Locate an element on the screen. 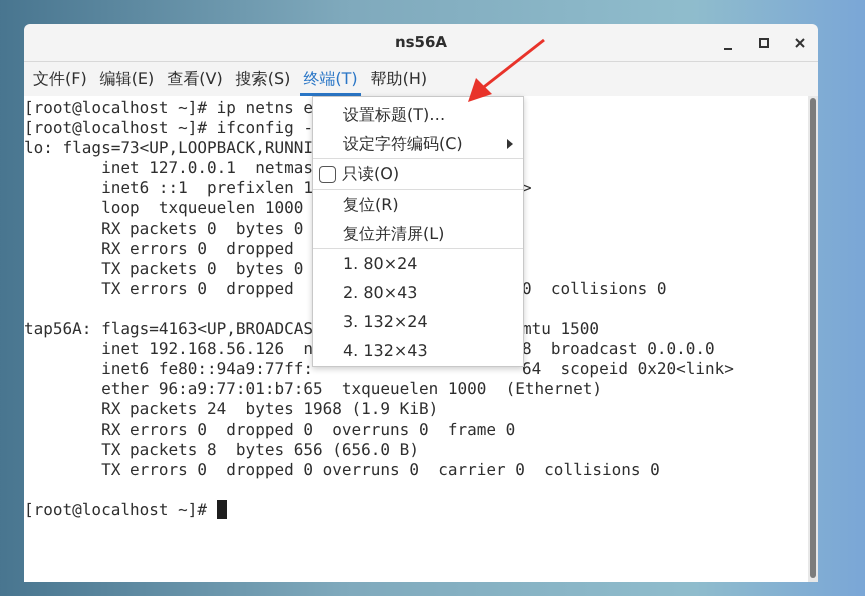  terminal-line: inet6 fe80::94a9:77ff: is located at coordinates (205, 369).